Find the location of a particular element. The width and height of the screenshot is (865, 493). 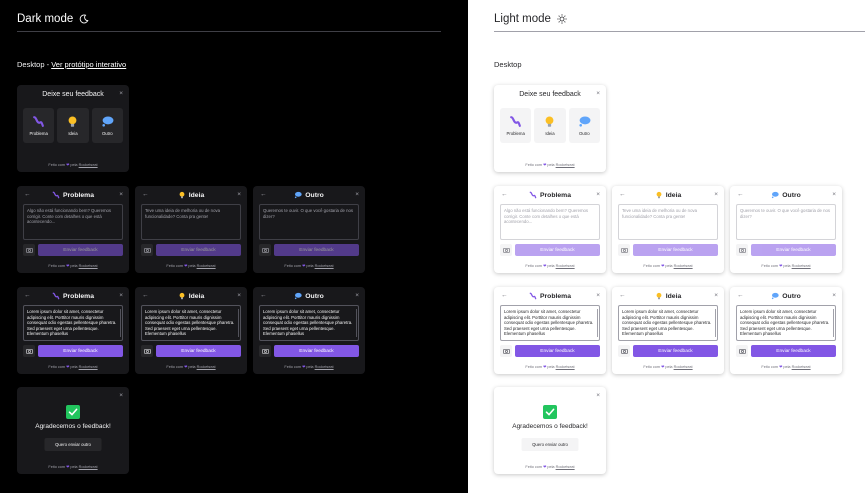

widget-title: Problema is located at coordinates (555, 296).